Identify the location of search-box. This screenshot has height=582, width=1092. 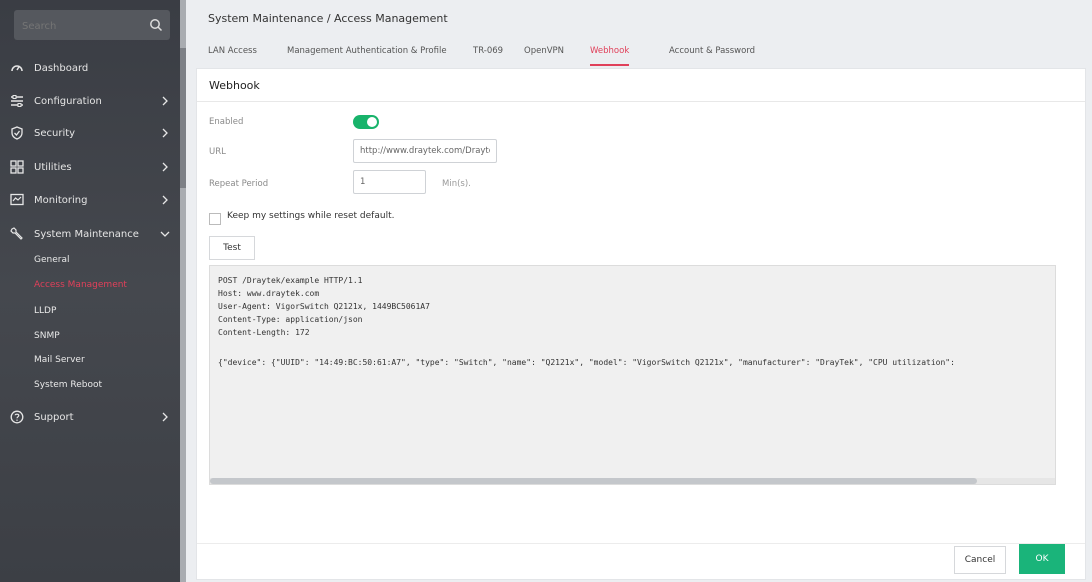
(92, 26).